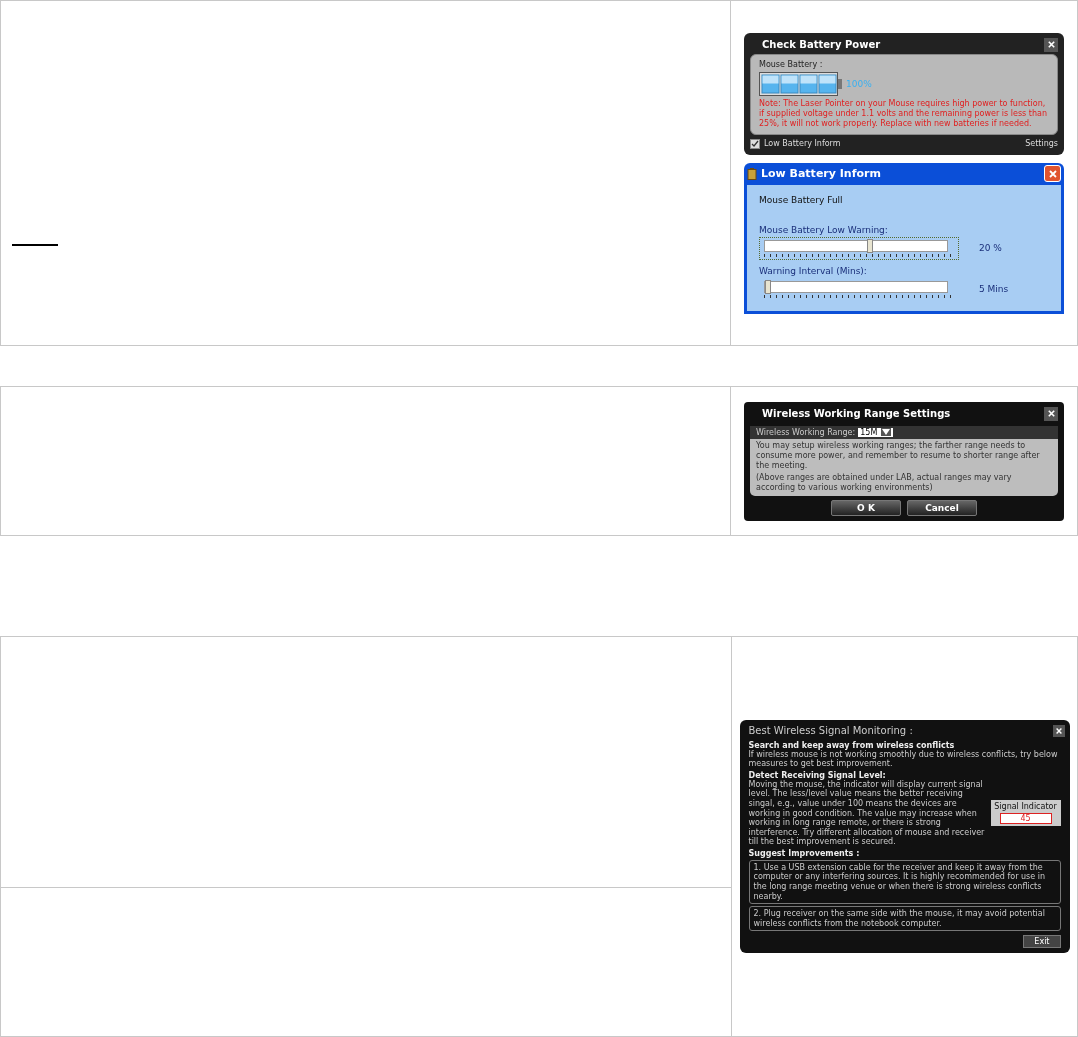 The width and height of the screenshot is (1078, 1037). Describe the element at coordinates (830, 731) in the screenshot. I see `dialog-title: Best Wireless Signal Monitoring :` at that location.